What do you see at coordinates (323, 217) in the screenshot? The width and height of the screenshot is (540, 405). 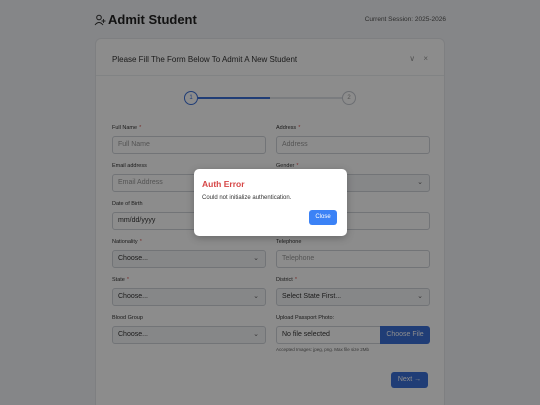 I see `close-button: Close` at bounding box center [323, 217].